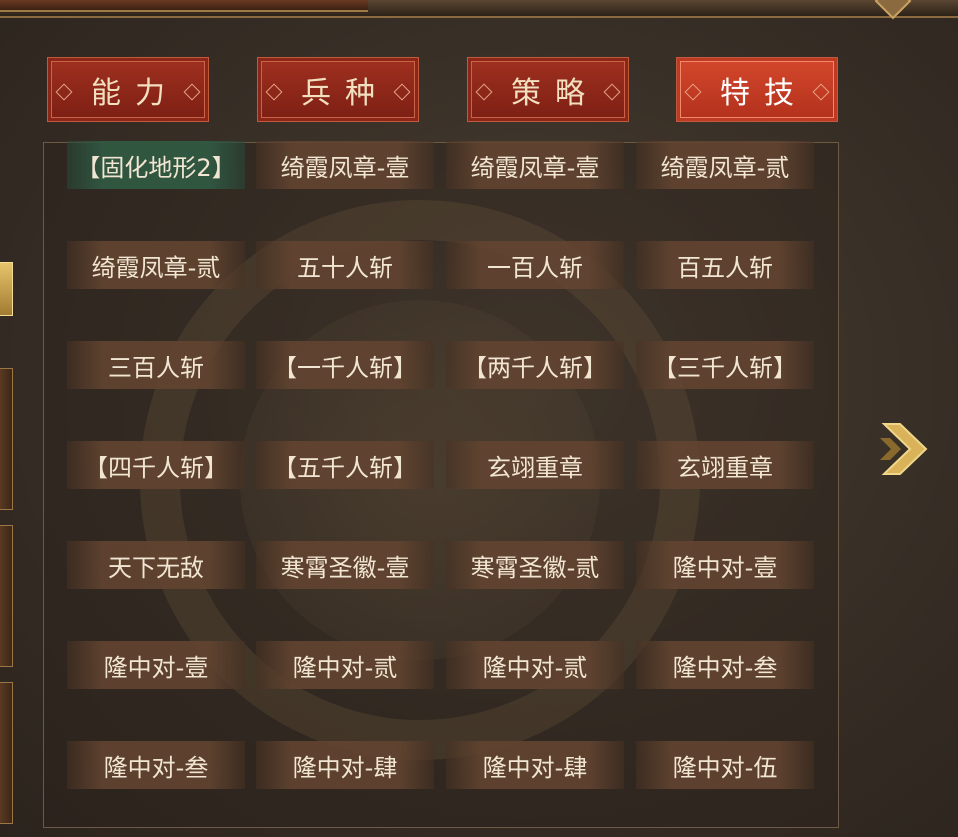  Describe the element at coordinates (156, 165) in the screenshot. I see `skill-item-selected: 【固化地形2】` at that location.